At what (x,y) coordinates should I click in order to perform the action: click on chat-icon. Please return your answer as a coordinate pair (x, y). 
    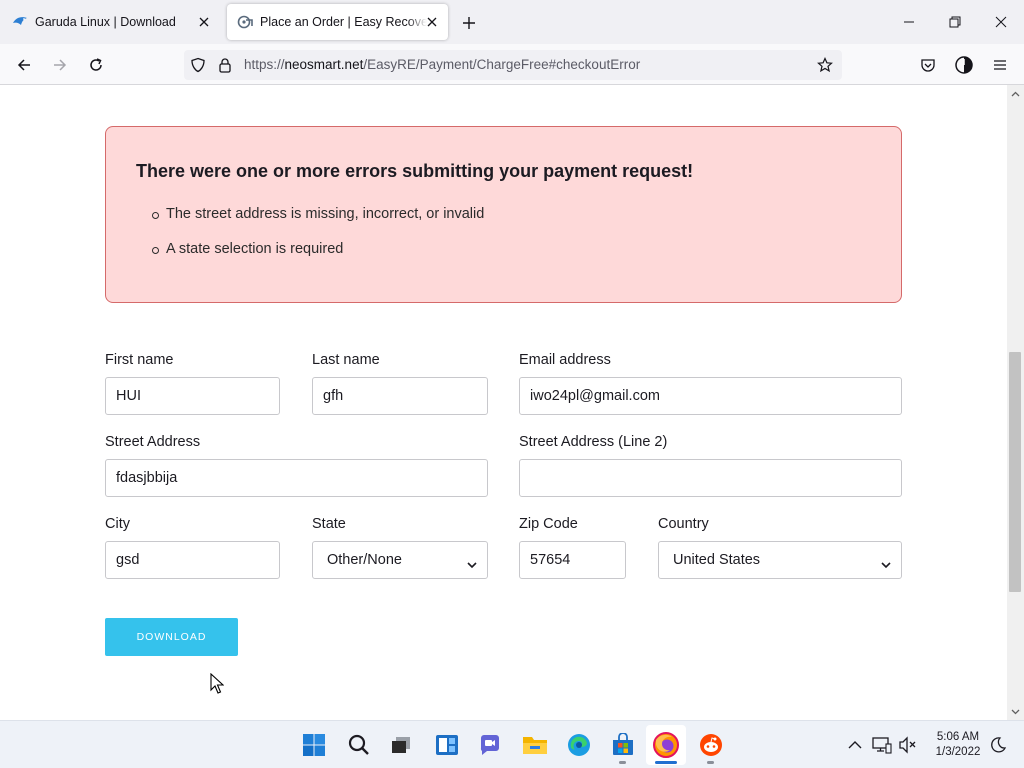
    Looking at the image, I should click on (490, 745).